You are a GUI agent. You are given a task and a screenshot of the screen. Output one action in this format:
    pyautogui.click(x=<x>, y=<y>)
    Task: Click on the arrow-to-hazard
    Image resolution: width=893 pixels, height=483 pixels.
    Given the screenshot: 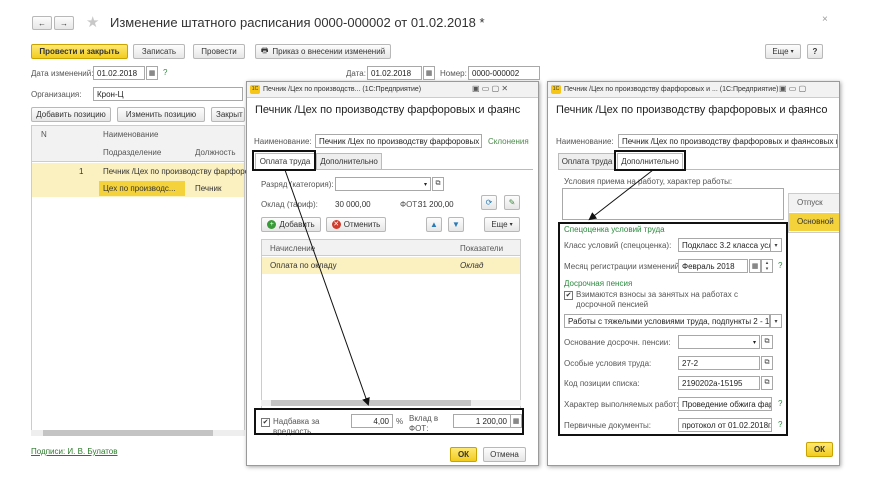 What is the action you would take?
    pyautogui.click(x=327, y=287)
    